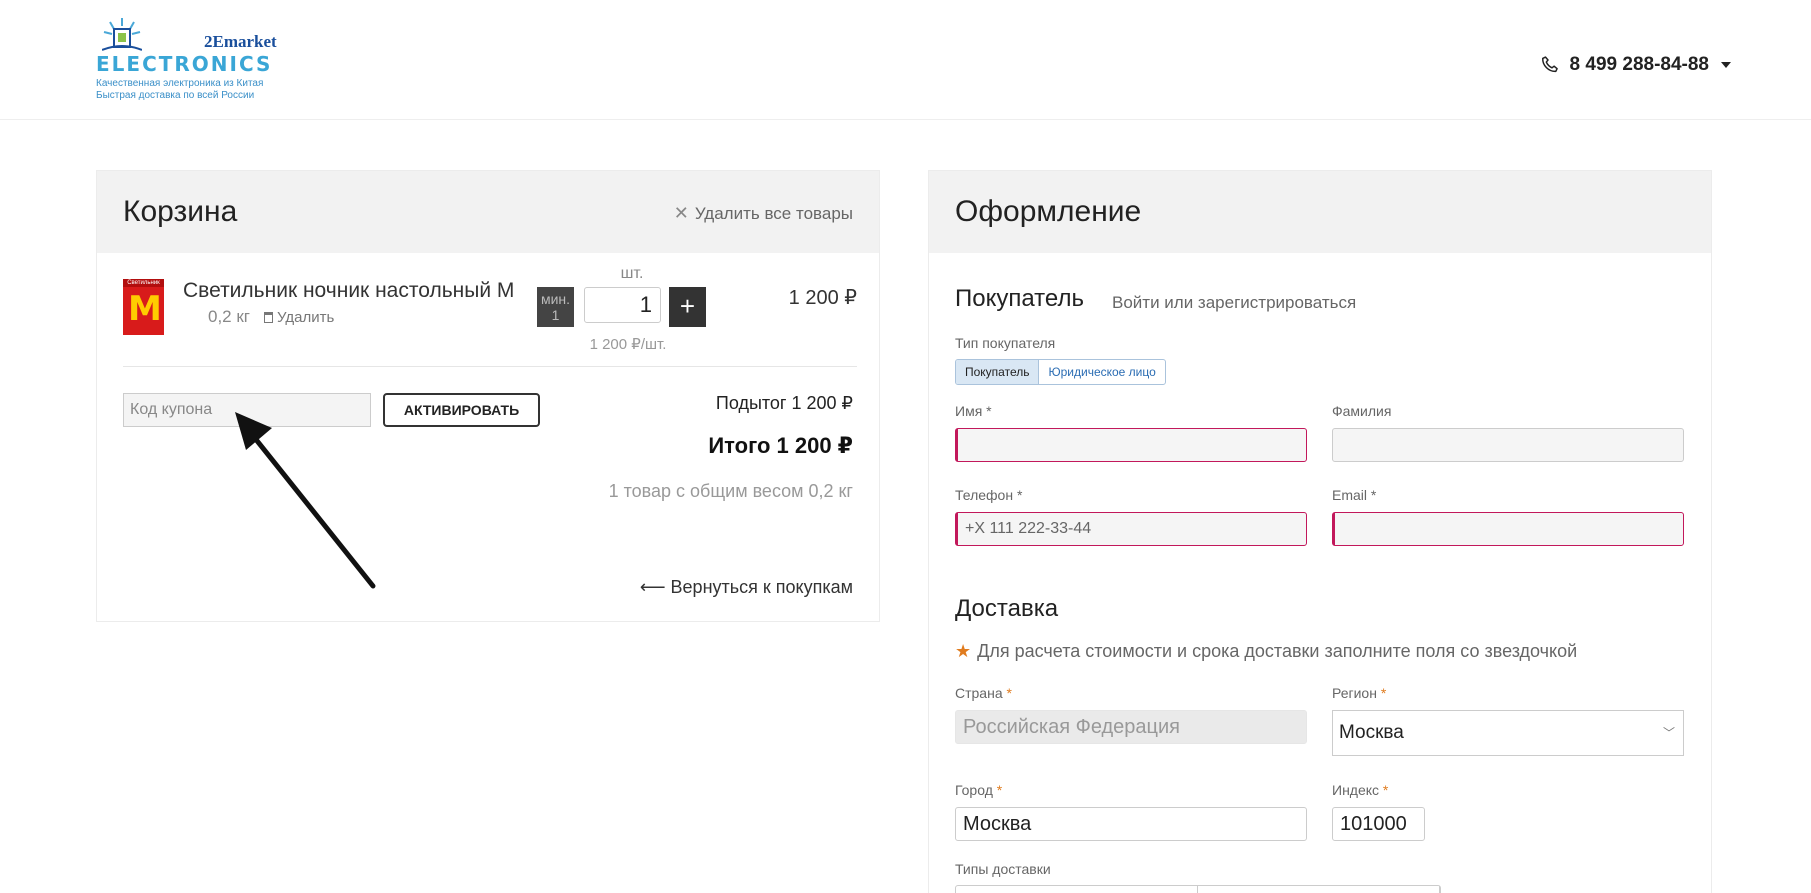  I want to click on zip-label: Индекс *, so click(1360, 790).